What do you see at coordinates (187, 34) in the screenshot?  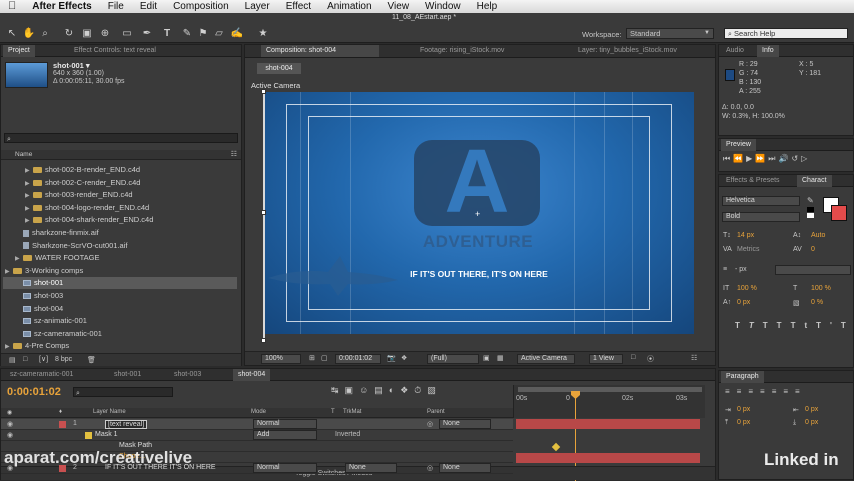 I see `brush-tool-icon: ✎` at bounding box center [187, 34].